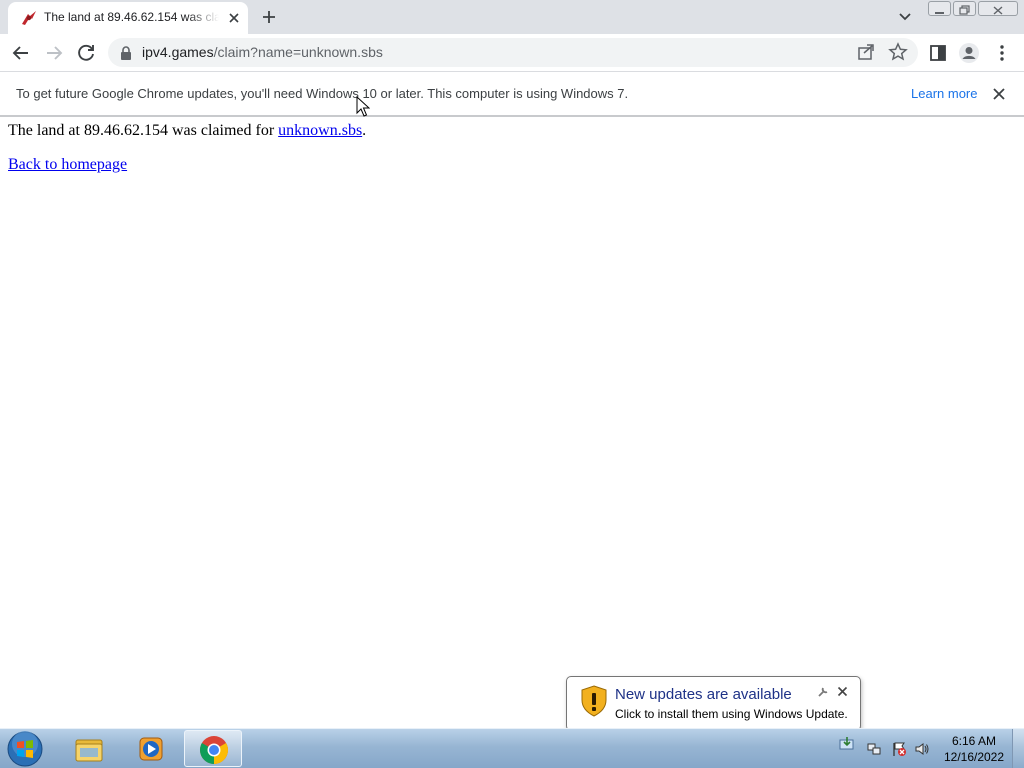  I want to click on side-panel-icon, so click(938, 53).